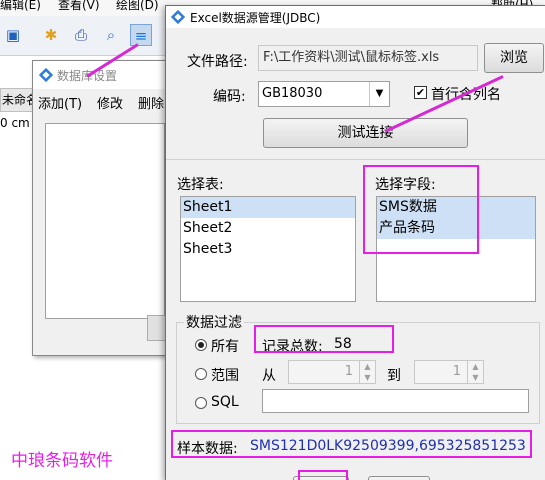  I want to click on table-list: Sheet1 Sheet2 Sheet3, so click(268, 249).